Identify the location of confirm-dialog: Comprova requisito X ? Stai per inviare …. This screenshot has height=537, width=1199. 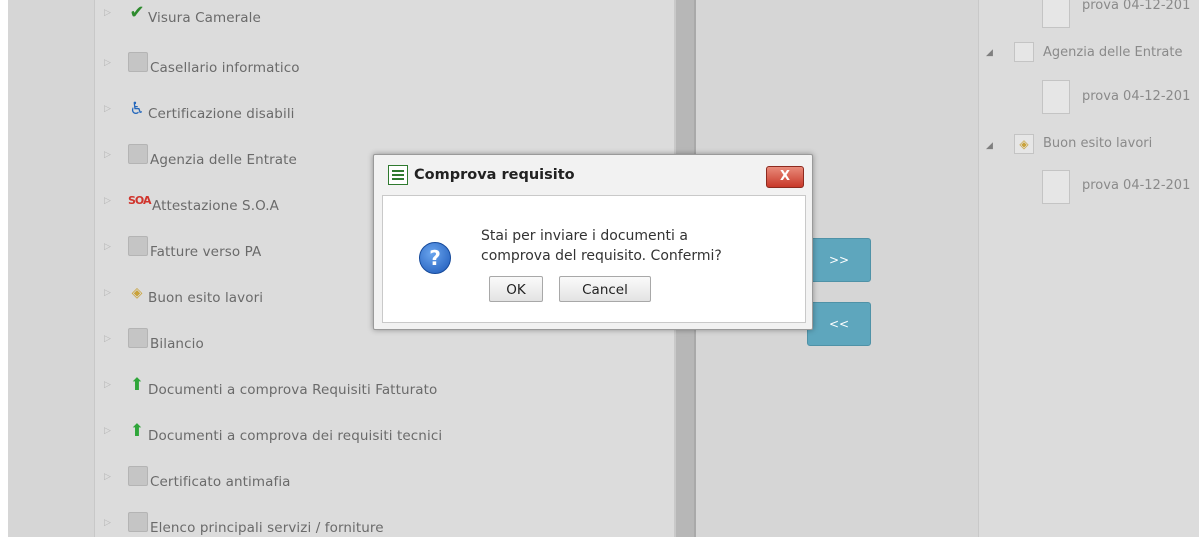
(593, 242).